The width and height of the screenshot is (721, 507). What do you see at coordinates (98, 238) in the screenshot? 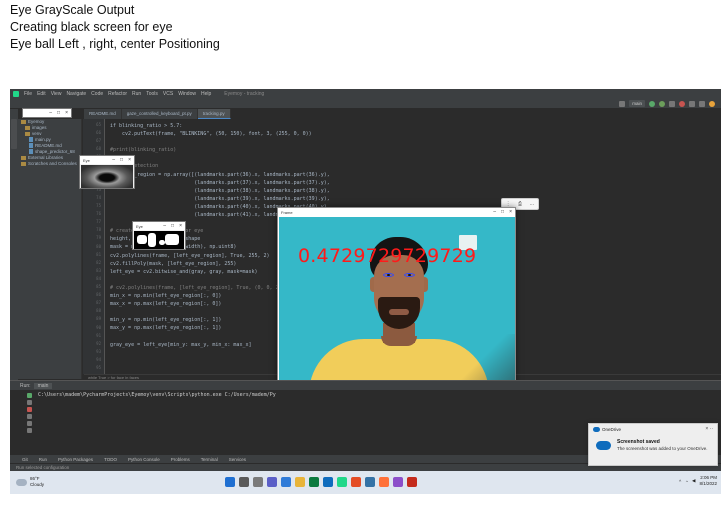
I see `line-number: 79` at bounding box center [98, 238].